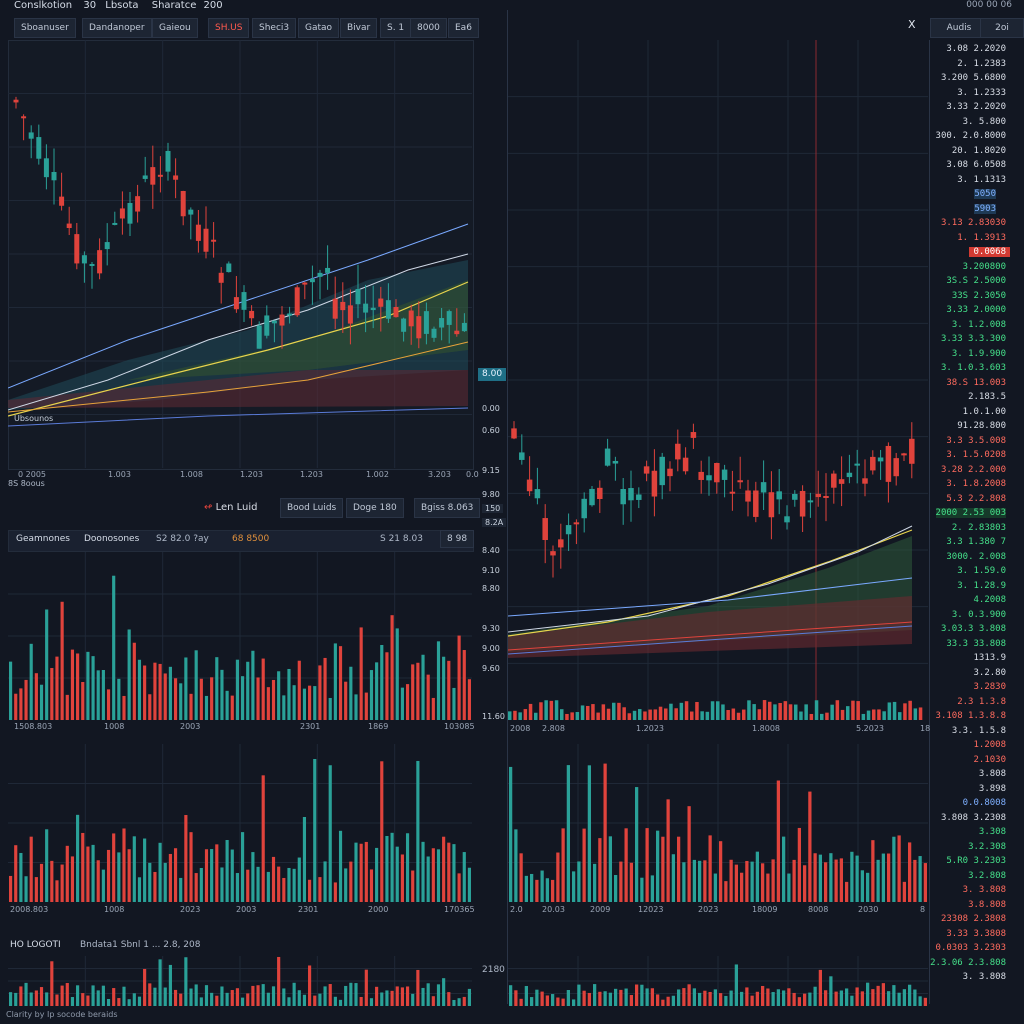  I want to click on center-axis-label: 8.2A, so click(494, 522).